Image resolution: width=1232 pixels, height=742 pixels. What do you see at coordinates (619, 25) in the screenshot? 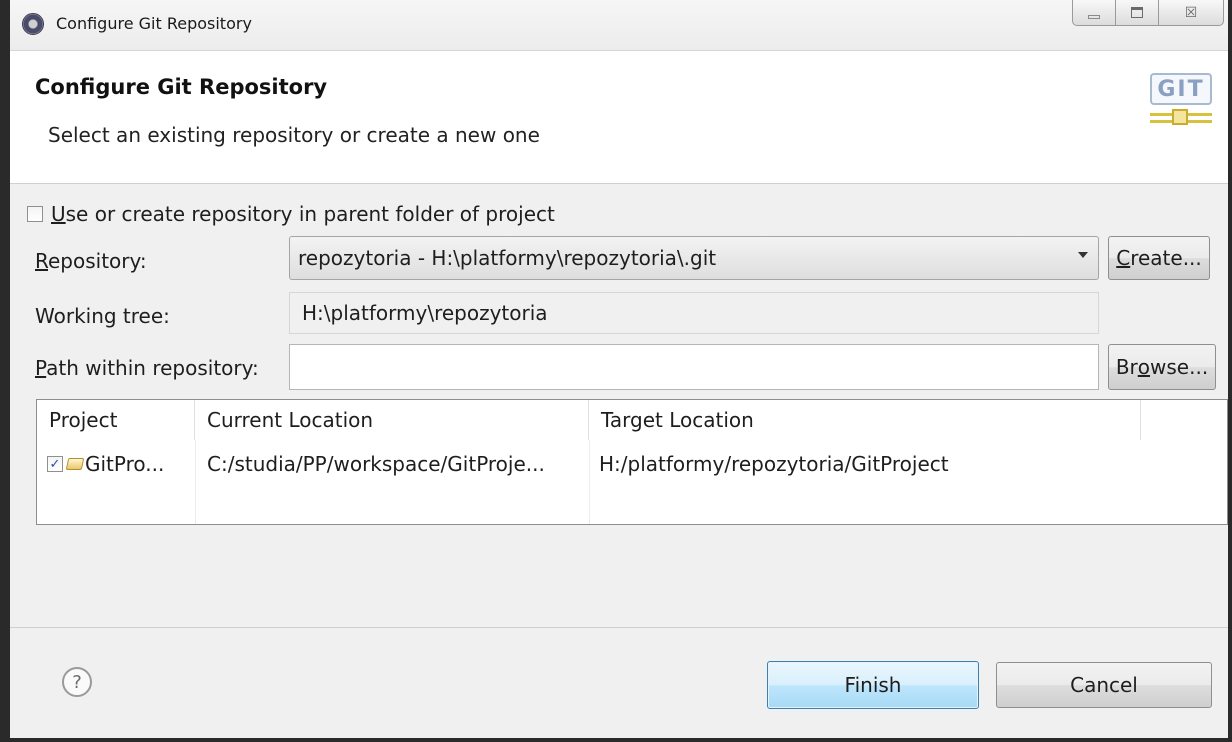
I see `title-bar: Configure Git Repository ☒` at bounding box center [619, 25].